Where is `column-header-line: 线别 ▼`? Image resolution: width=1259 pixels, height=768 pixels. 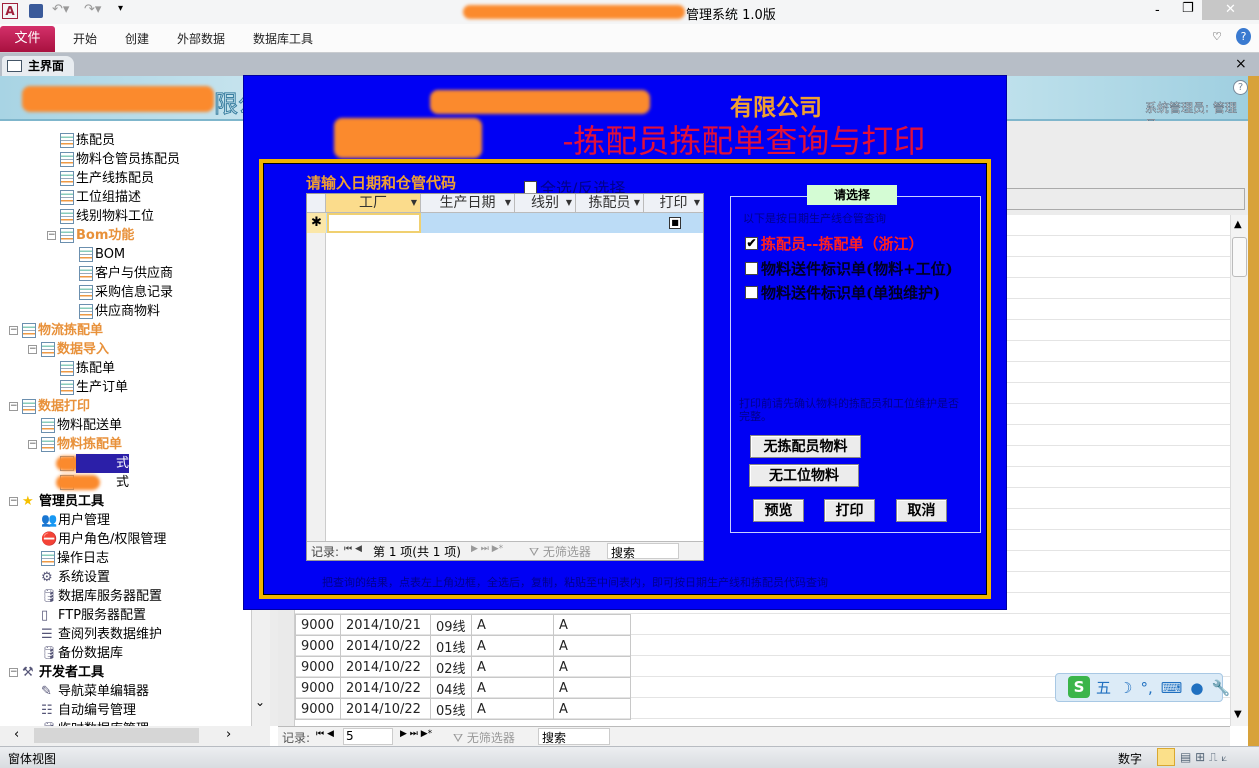 column-header-line: 线别 ▼ is located at coordinates (545, 203).